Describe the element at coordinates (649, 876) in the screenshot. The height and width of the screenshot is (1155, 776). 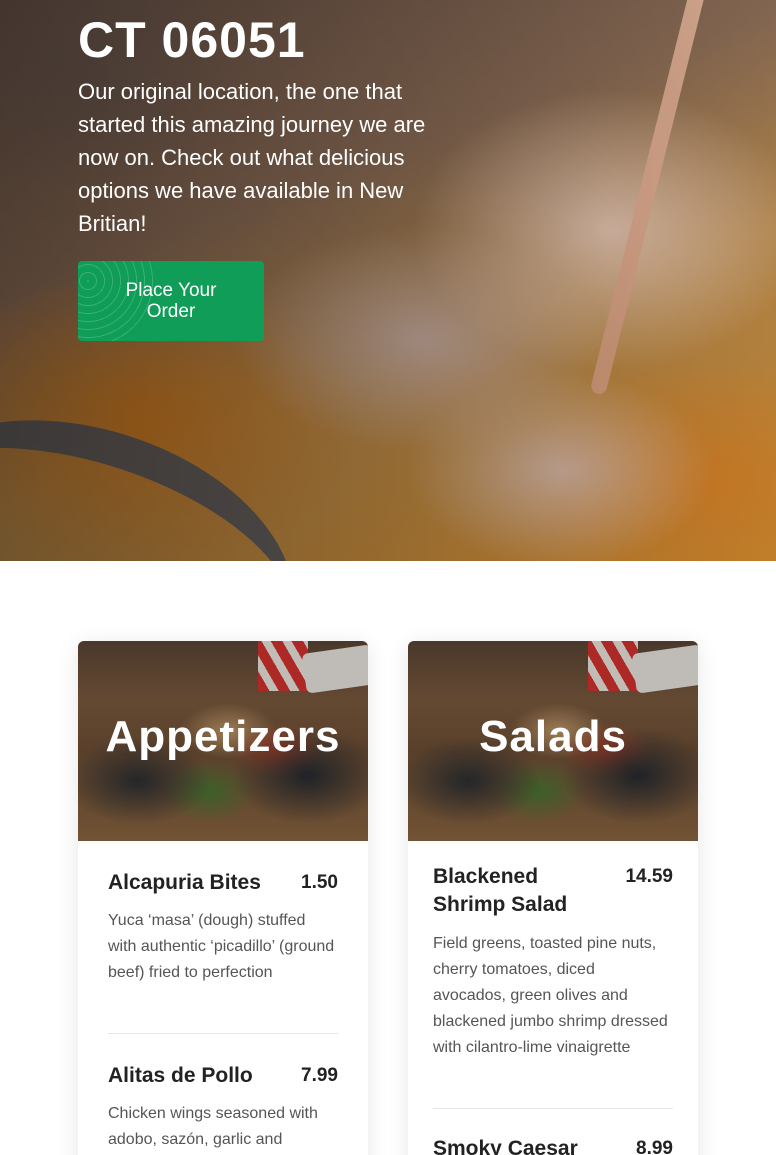
I see `menu-item-price: 14.59` at that location.